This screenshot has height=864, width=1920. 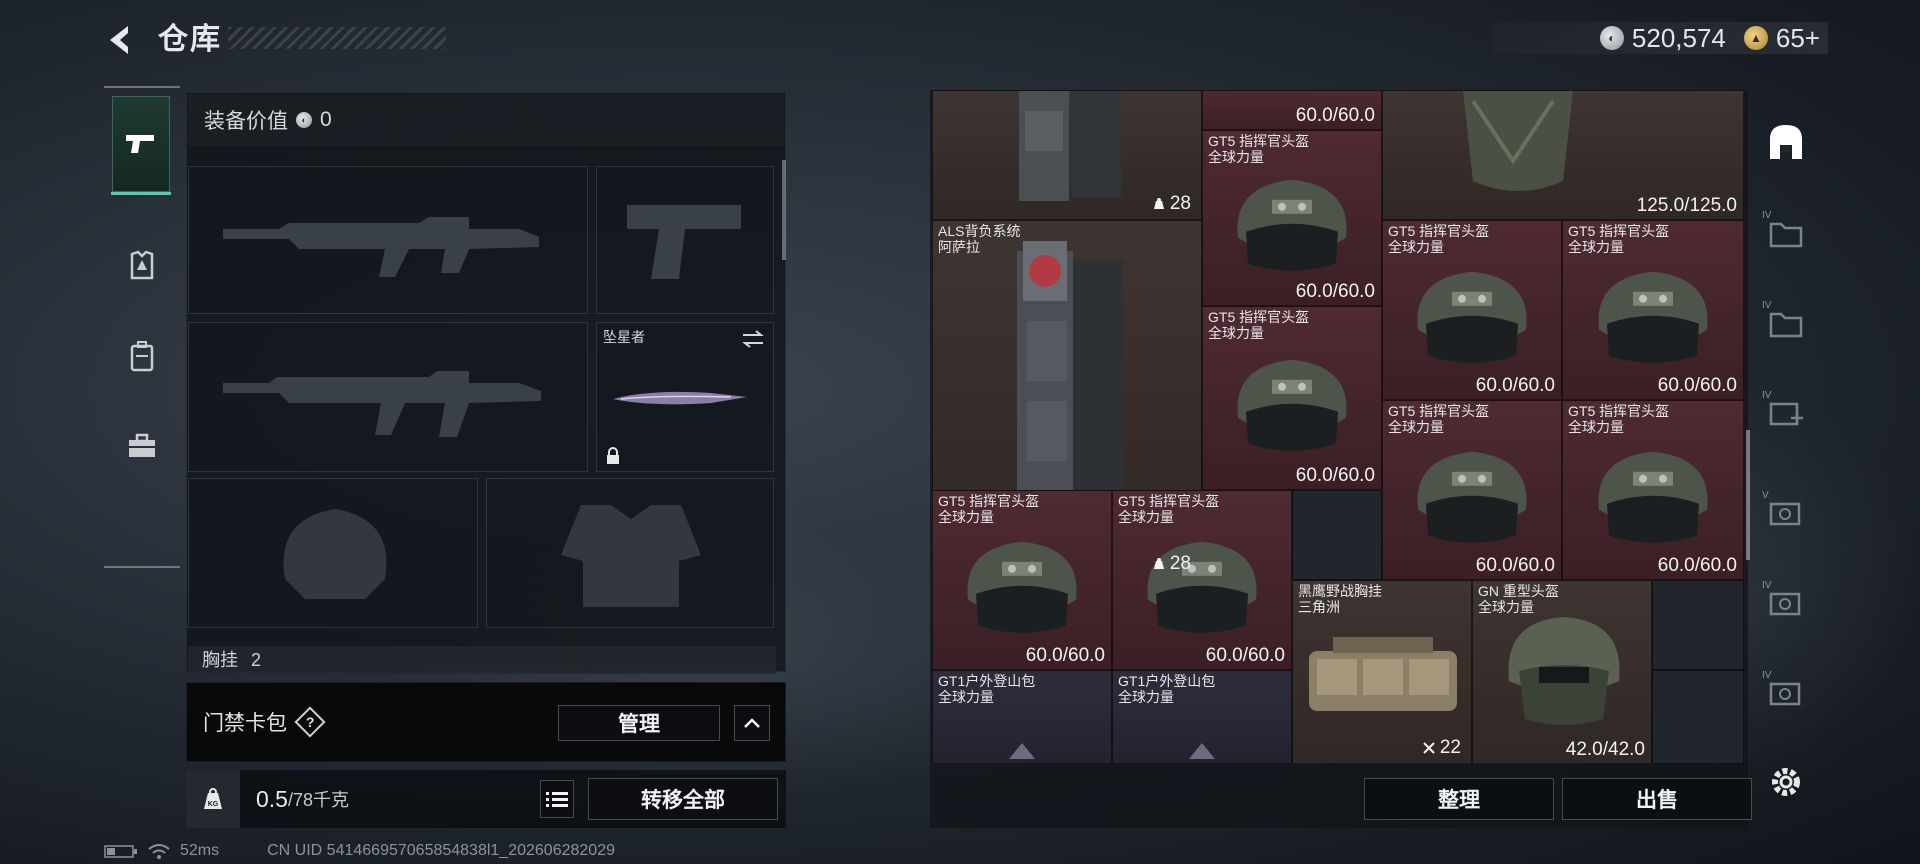 What do you see at coordinates (142, 446) in the screenshot?
I see `nav-item-toolbox` at bounding box center [142, 446].